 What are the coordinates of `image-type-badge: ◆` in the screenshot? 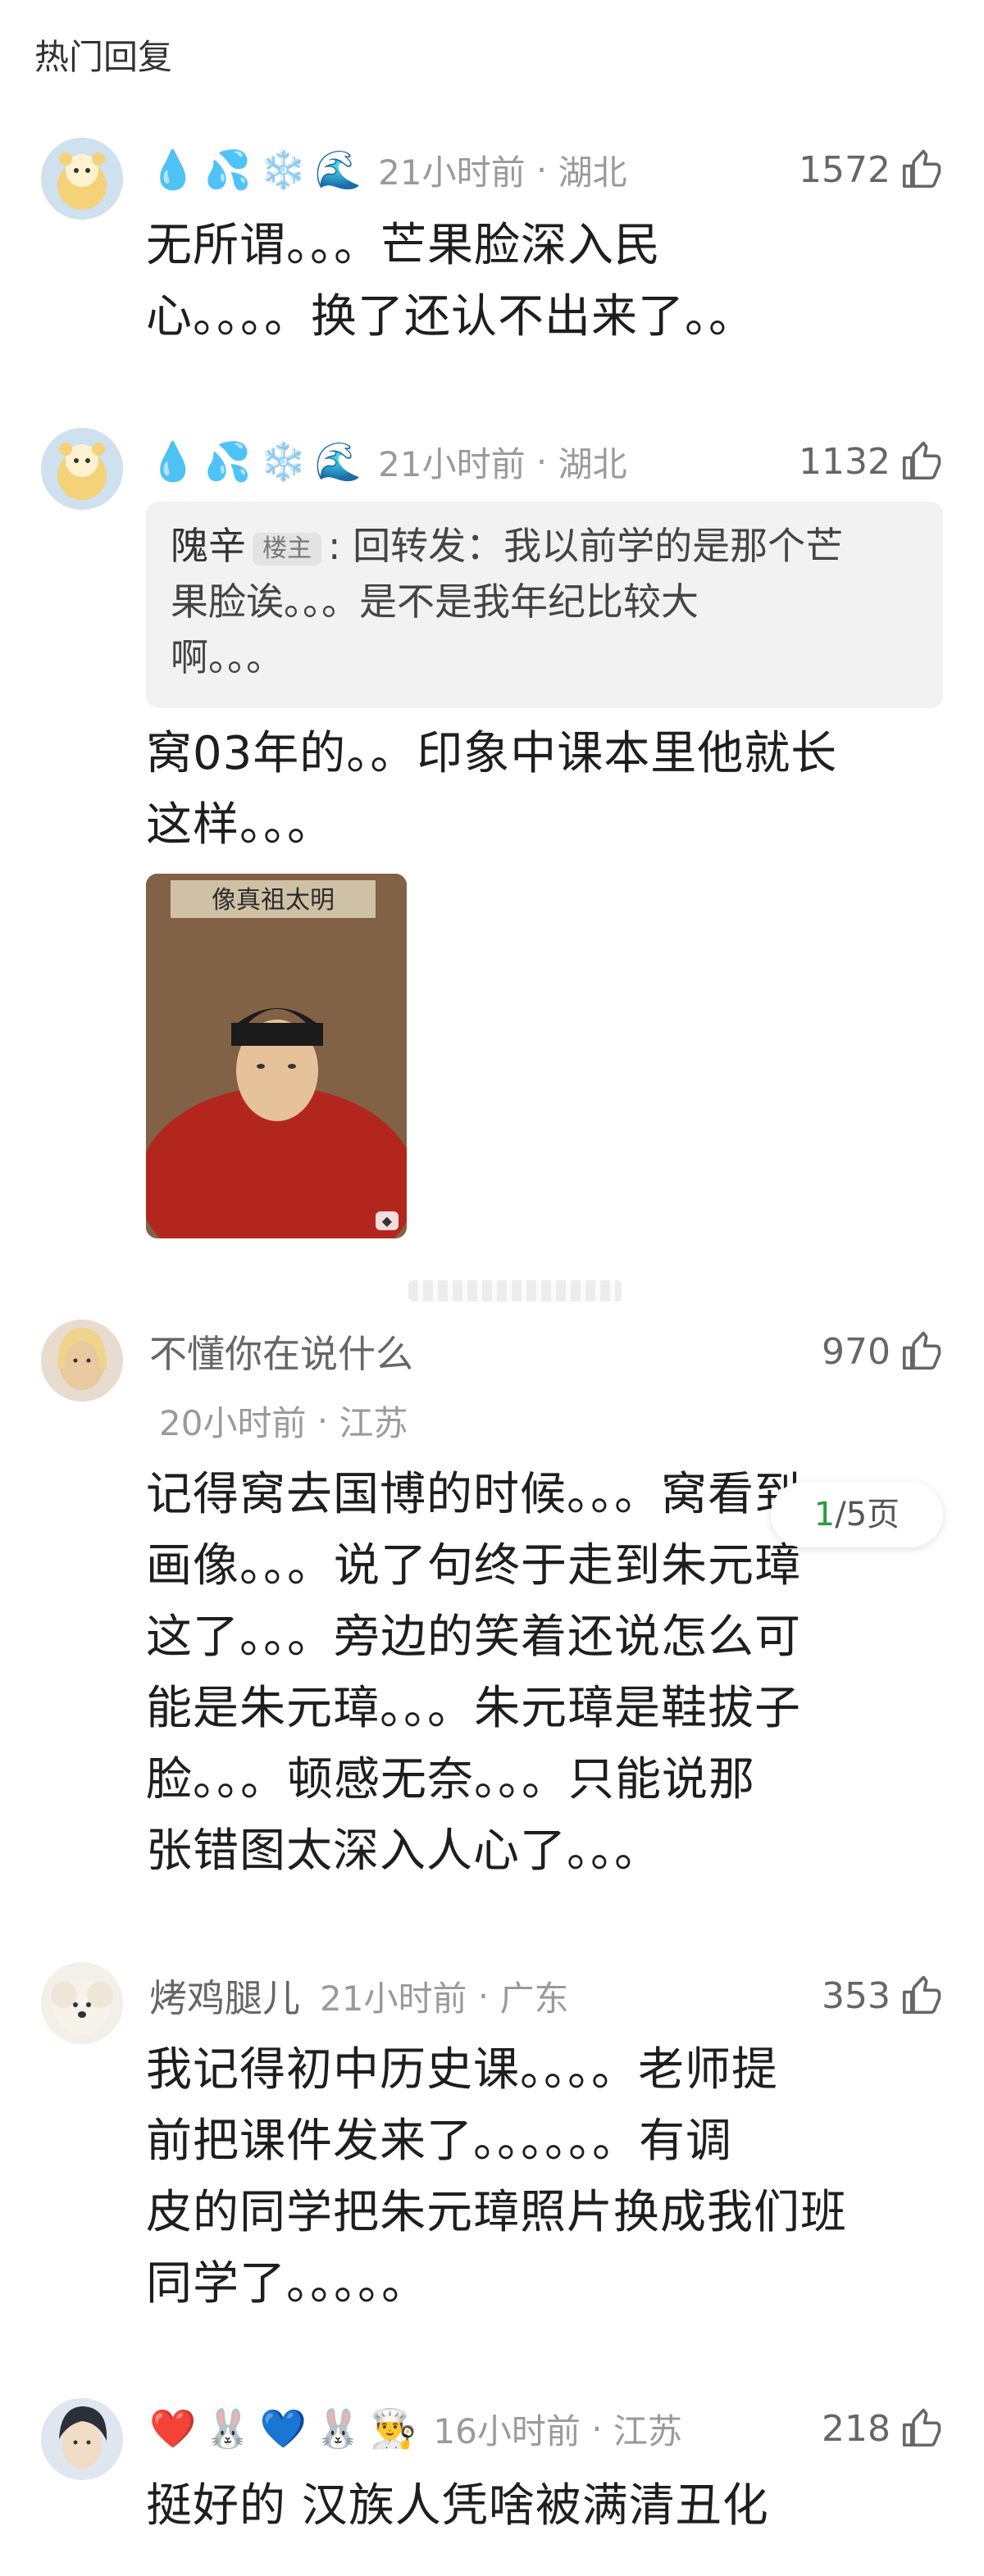 It's located at (387, 1220).